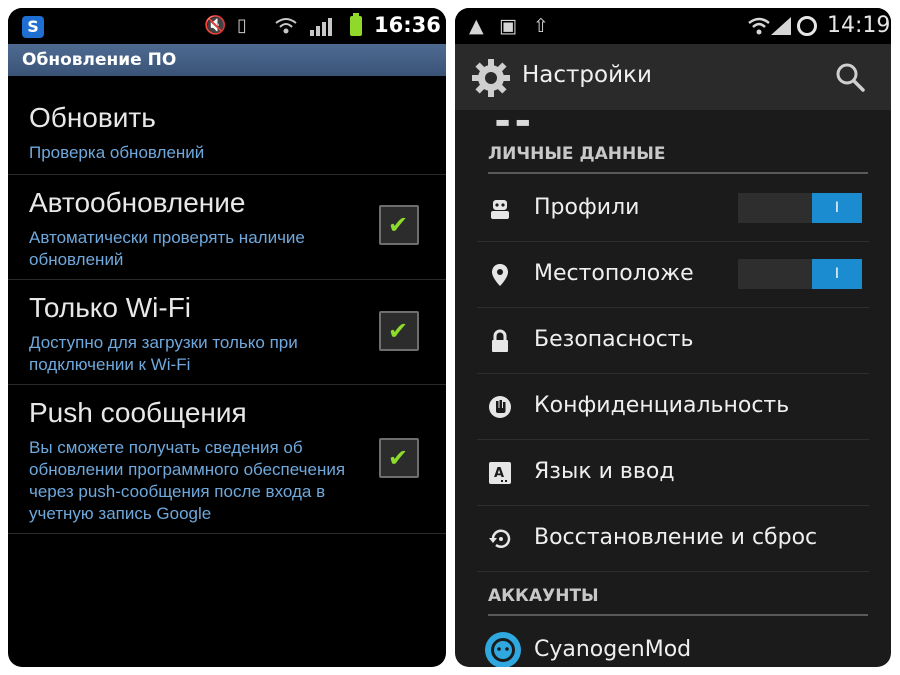 This screenshot has height=675, width=900. Describe the element at coordinates (587, 207) in the screenshot. I see `item-label: Профили` at that location.